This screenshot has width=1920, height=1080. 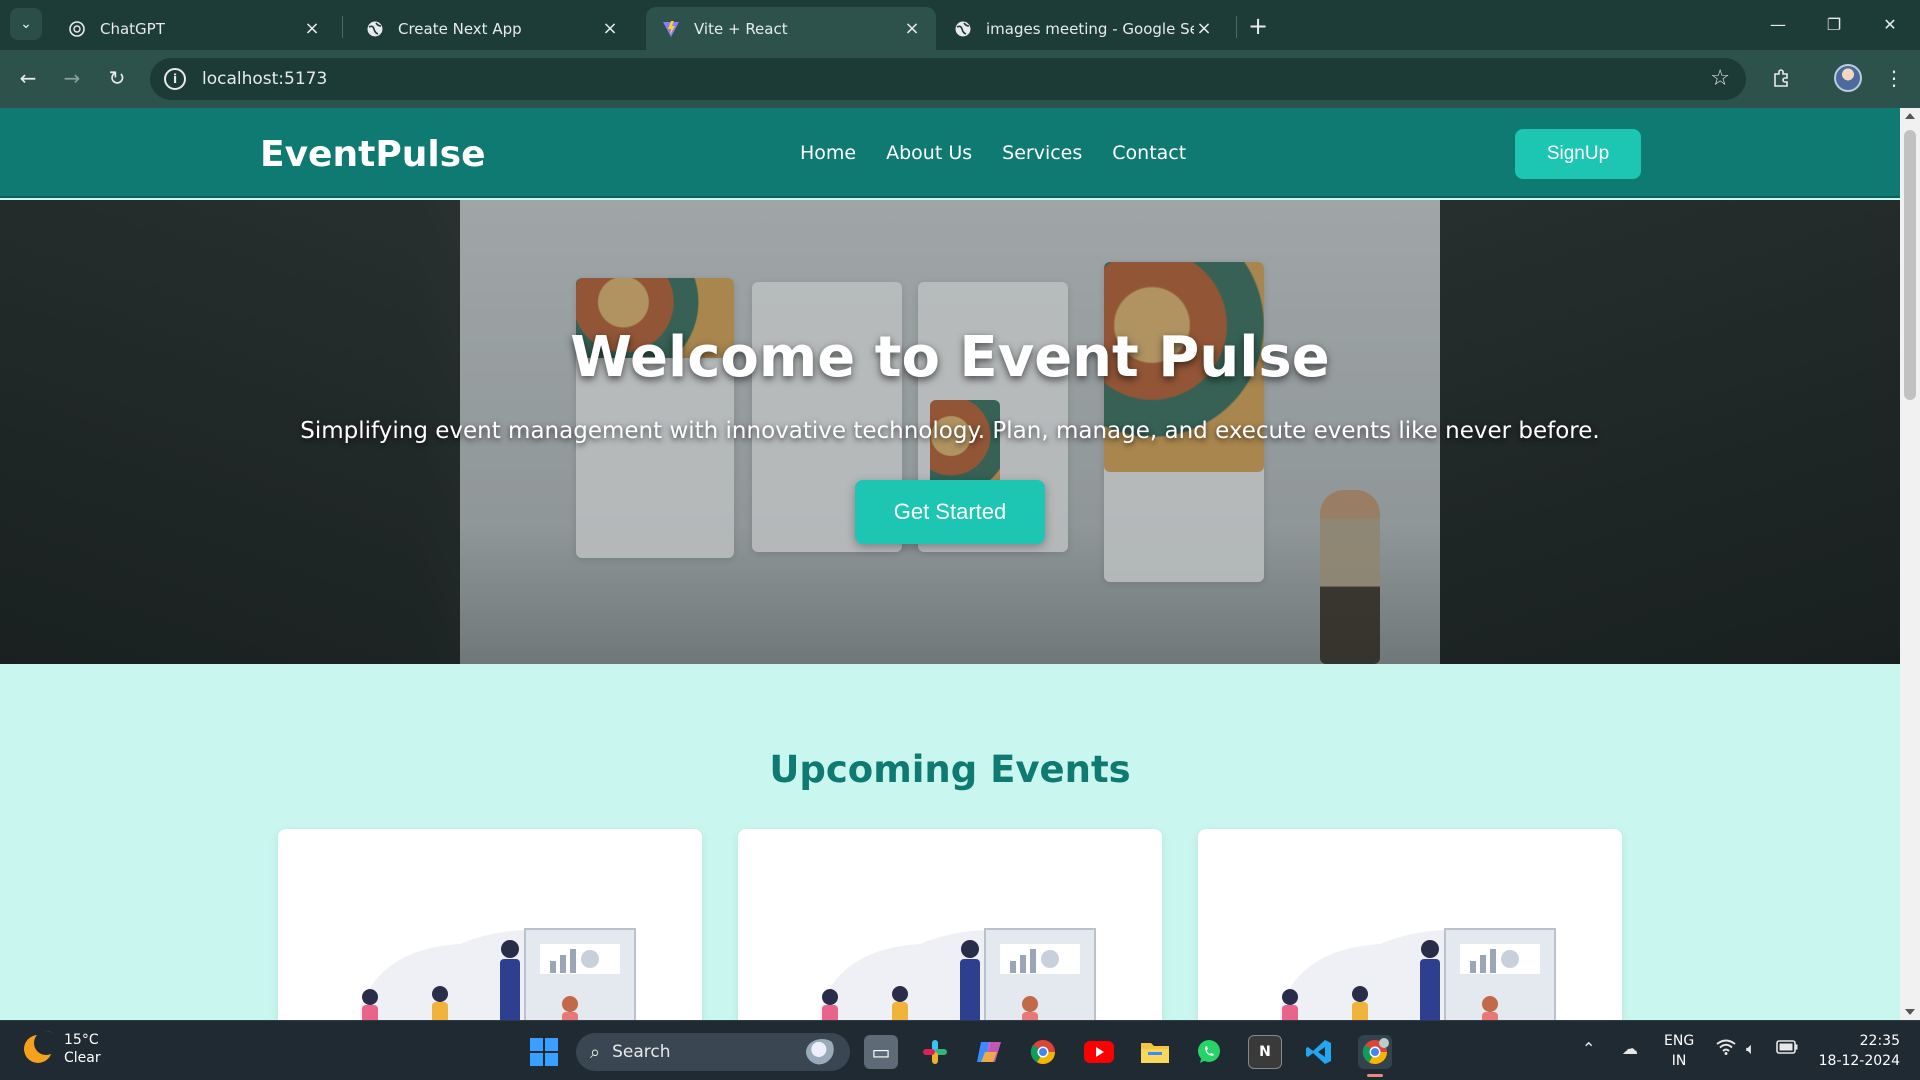 I want to click on language-code: ENG, so click(x=1679, y=1041).